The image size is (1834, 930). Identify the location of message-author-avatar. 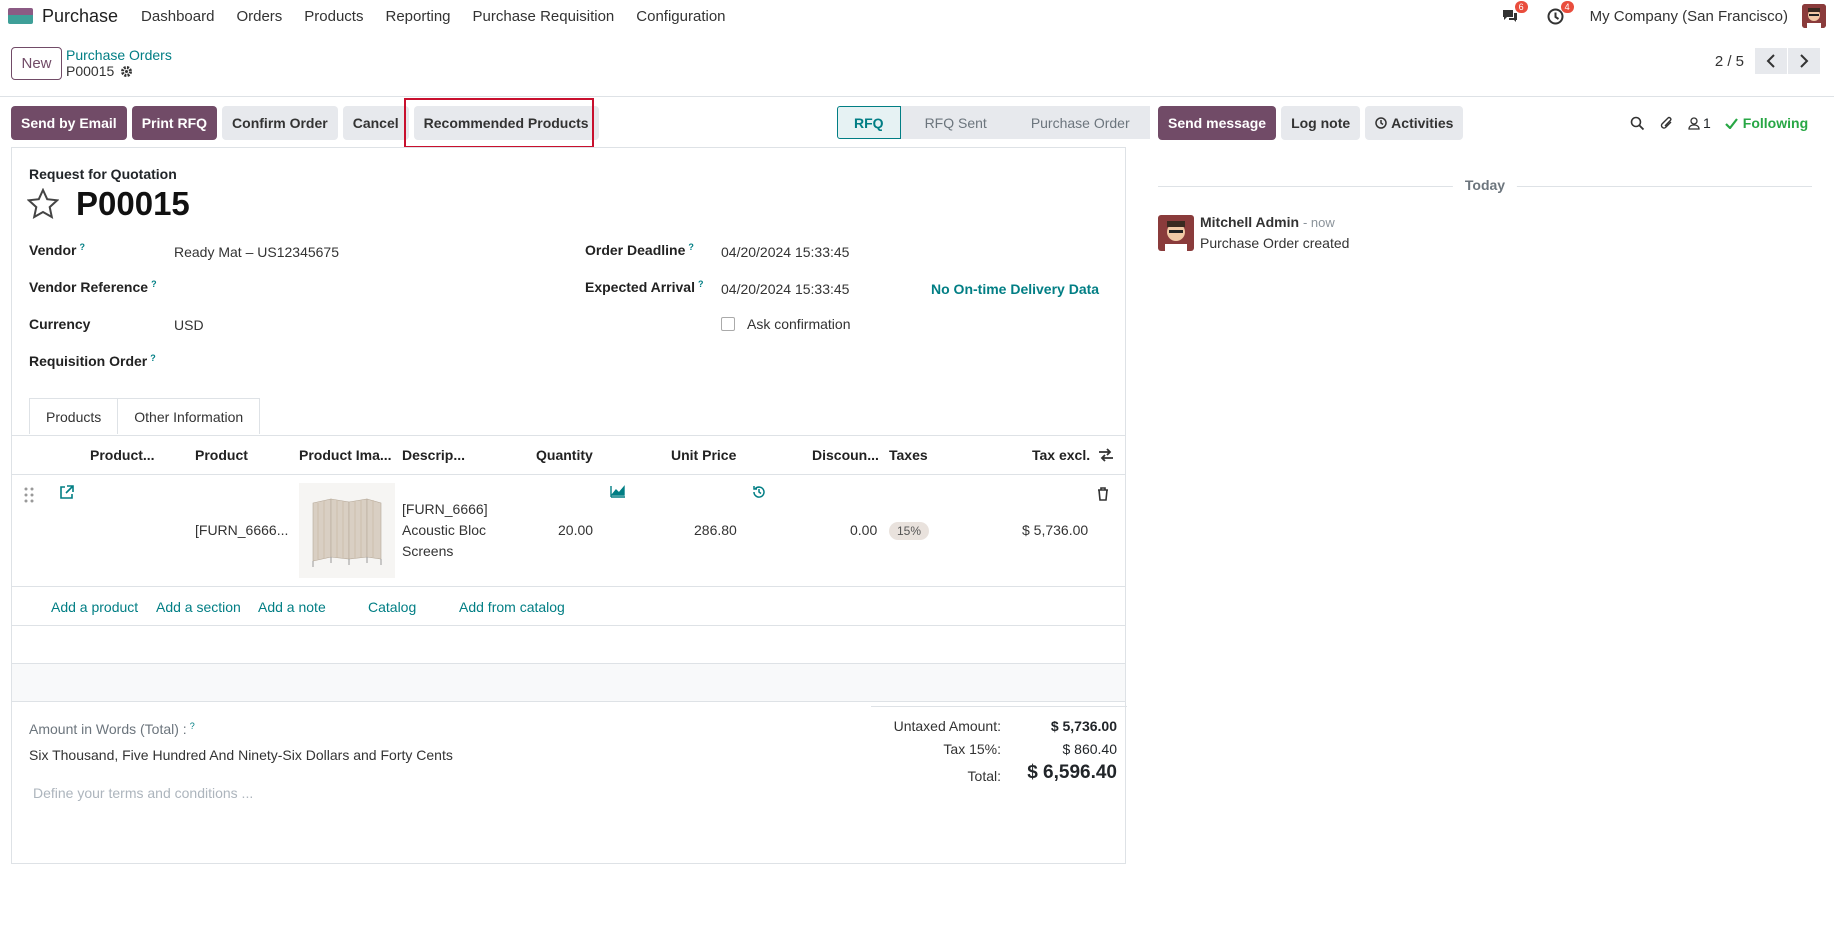
(1176, 233).